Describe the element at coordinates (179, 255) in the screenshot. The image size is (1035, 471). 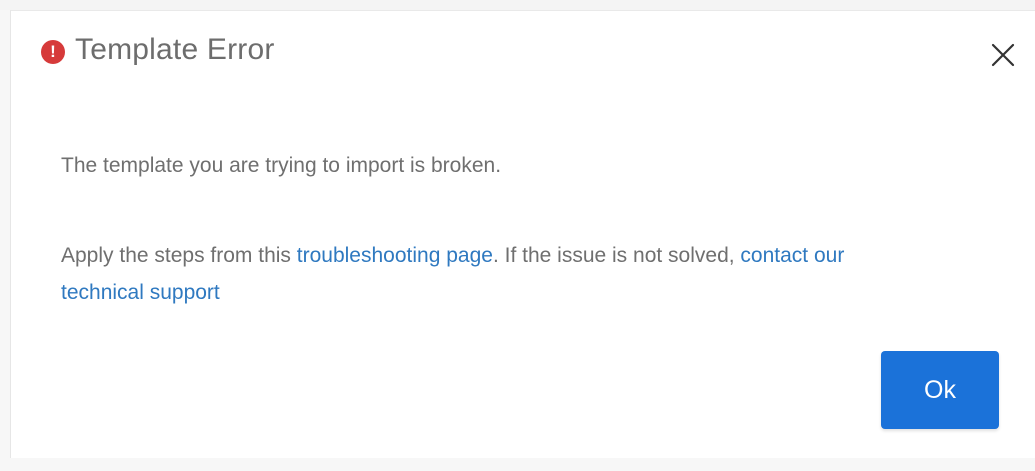
I see `help-message-prefix: Apply the steps from this` at that location.